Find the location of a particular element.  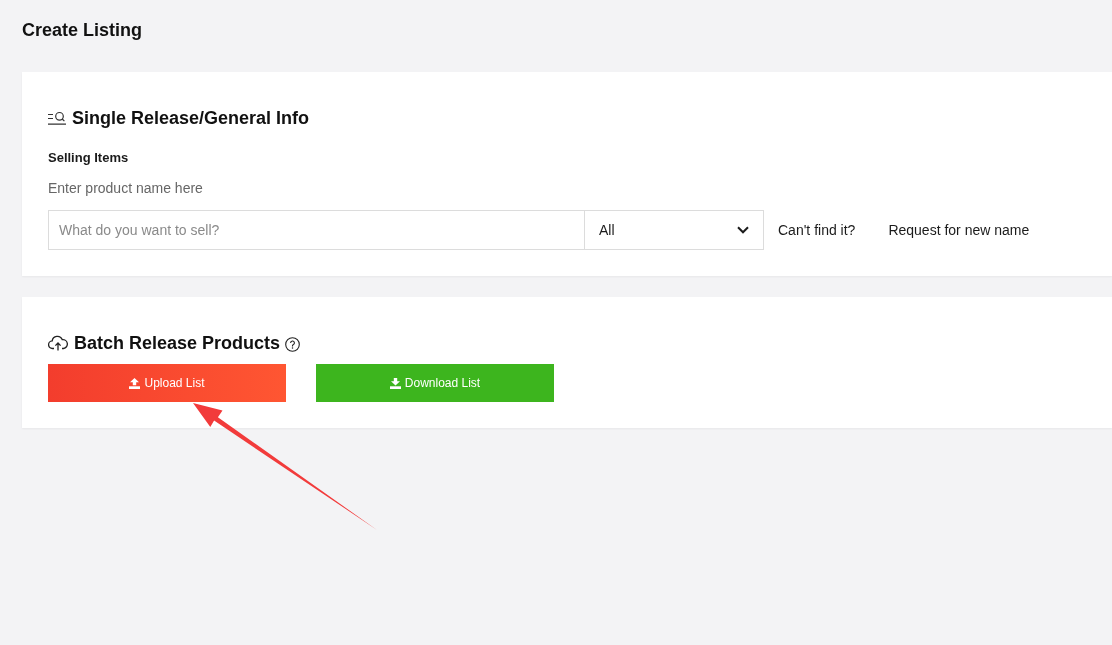

chevron-down-icon is located at coordinates (743, 230).